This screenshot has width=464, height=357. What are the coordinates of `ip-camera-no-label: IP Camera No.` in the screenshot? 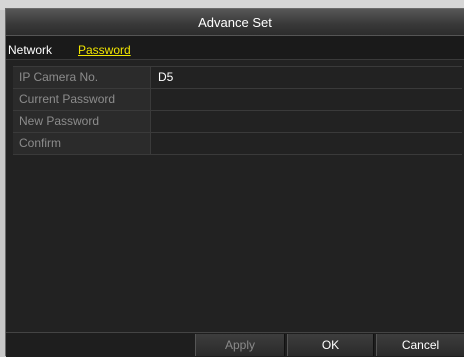 It's located at (82, 77).